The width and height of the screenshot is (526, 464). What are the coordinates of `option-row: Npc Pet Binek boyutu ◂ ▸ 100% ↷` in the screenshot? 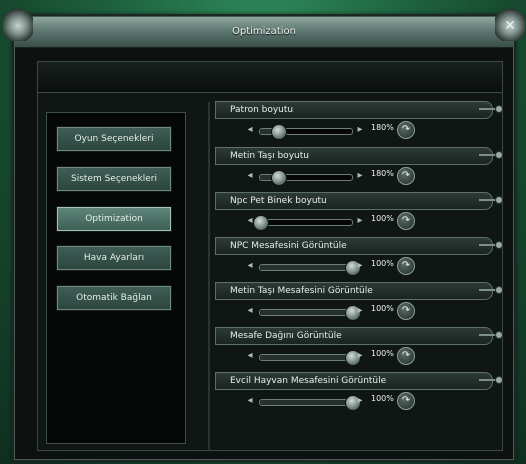 It's located at (353, 214).